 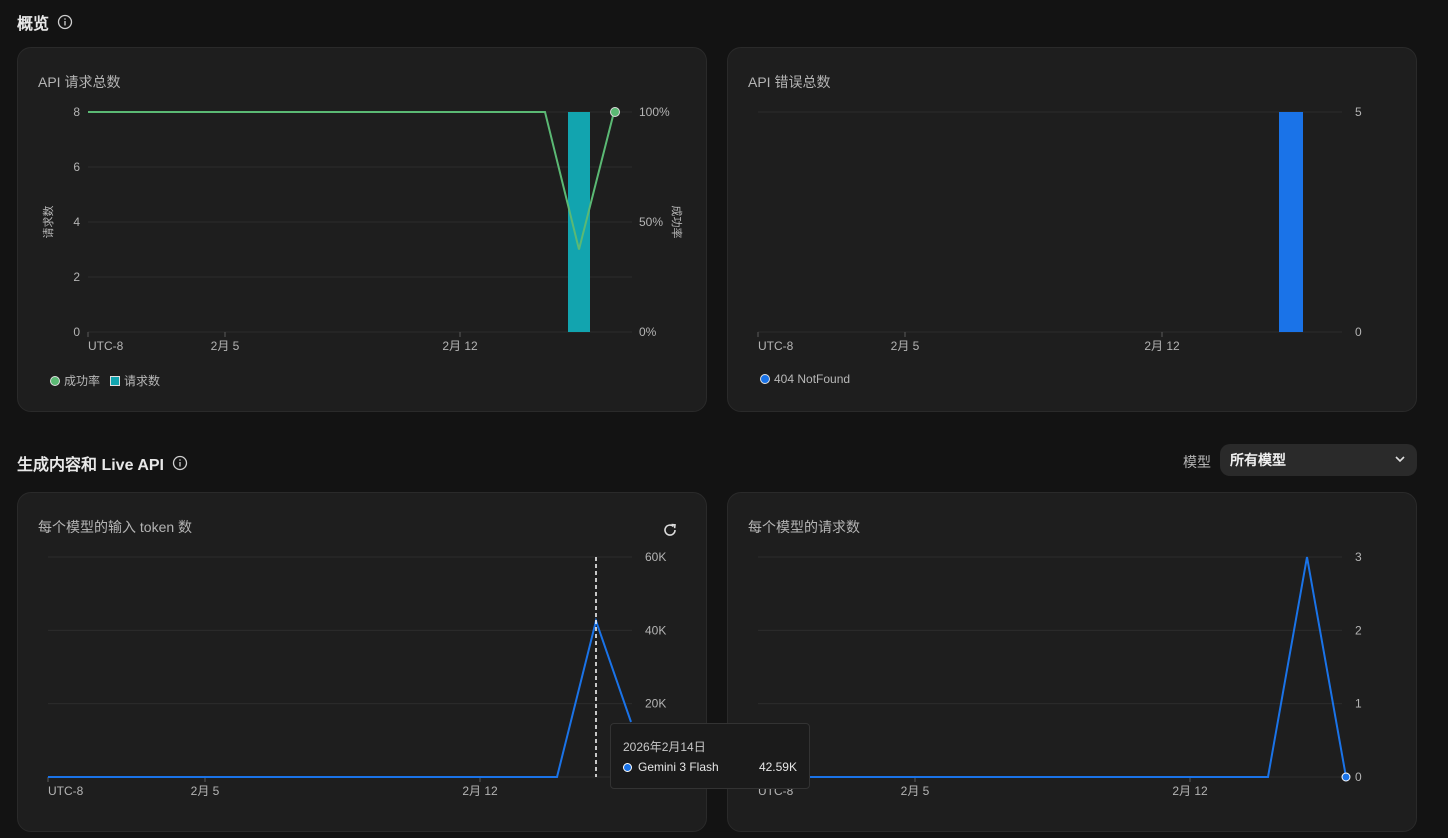 I want to click on card-title: API 请求总数, so click(x=79, y=82).